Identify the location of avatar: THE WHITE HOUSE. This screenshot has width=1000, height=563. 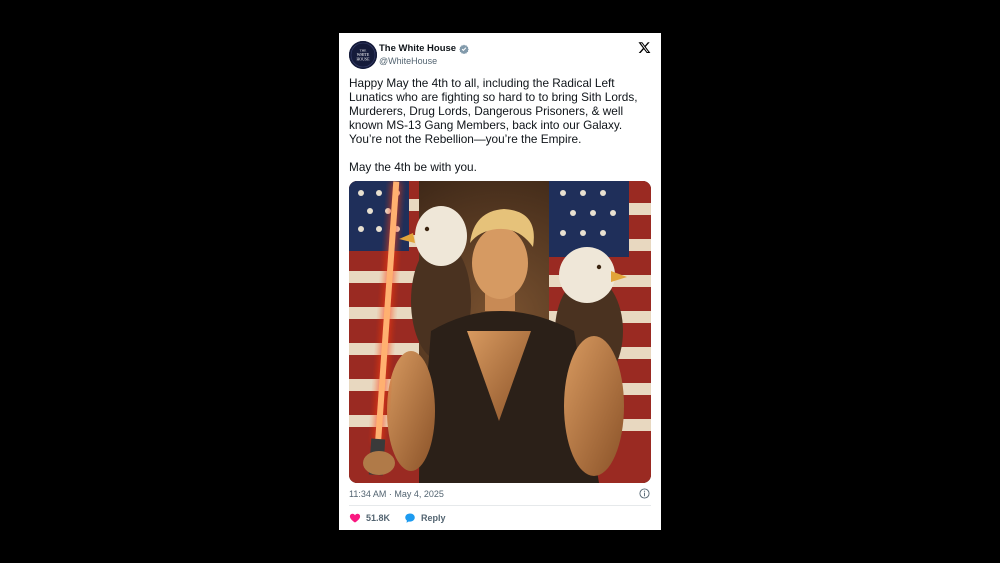
(363, 55).